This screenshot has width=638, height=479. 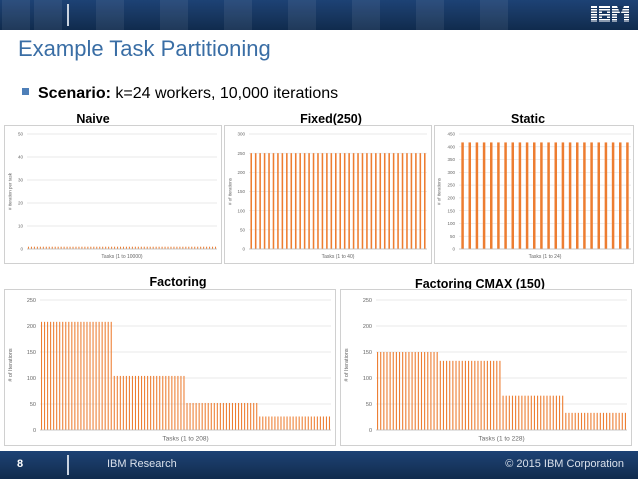 I want to click on y-tick-label: 10, so click(x=21, y=226).